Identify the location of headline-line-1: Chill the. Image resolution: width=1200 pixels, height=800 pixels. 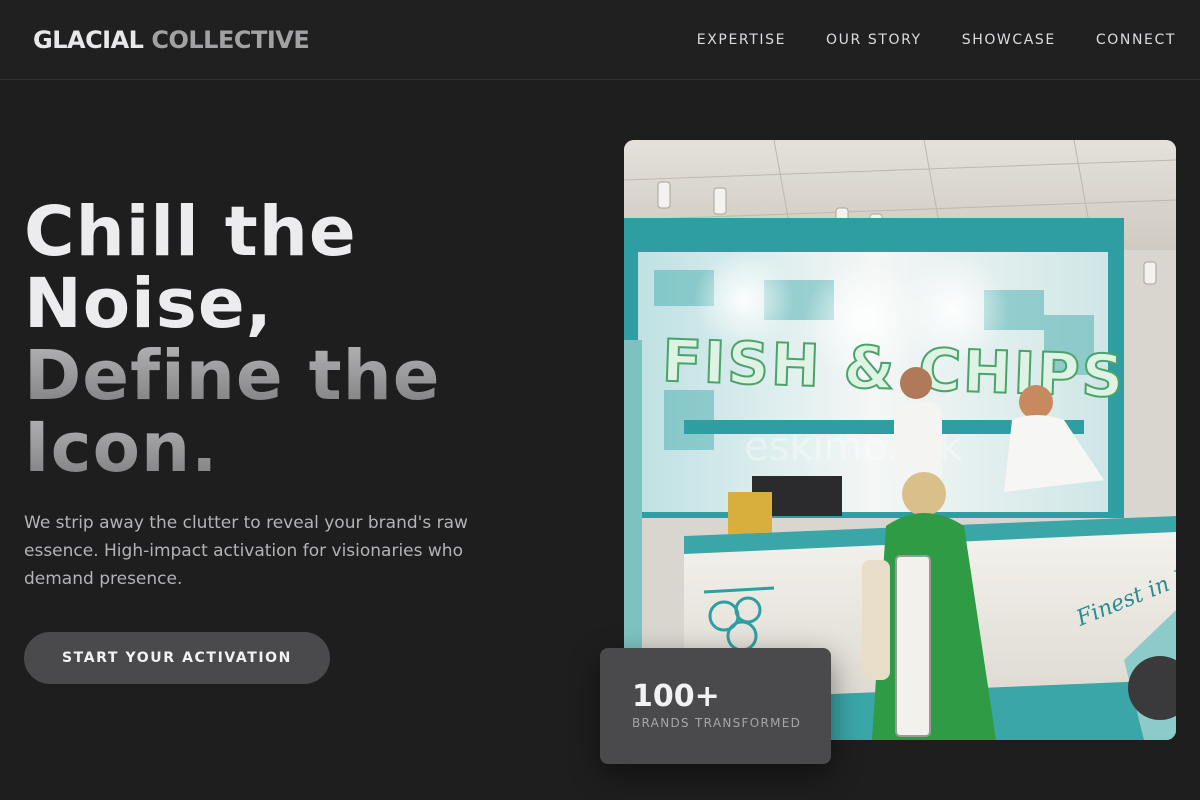
(190, 232).